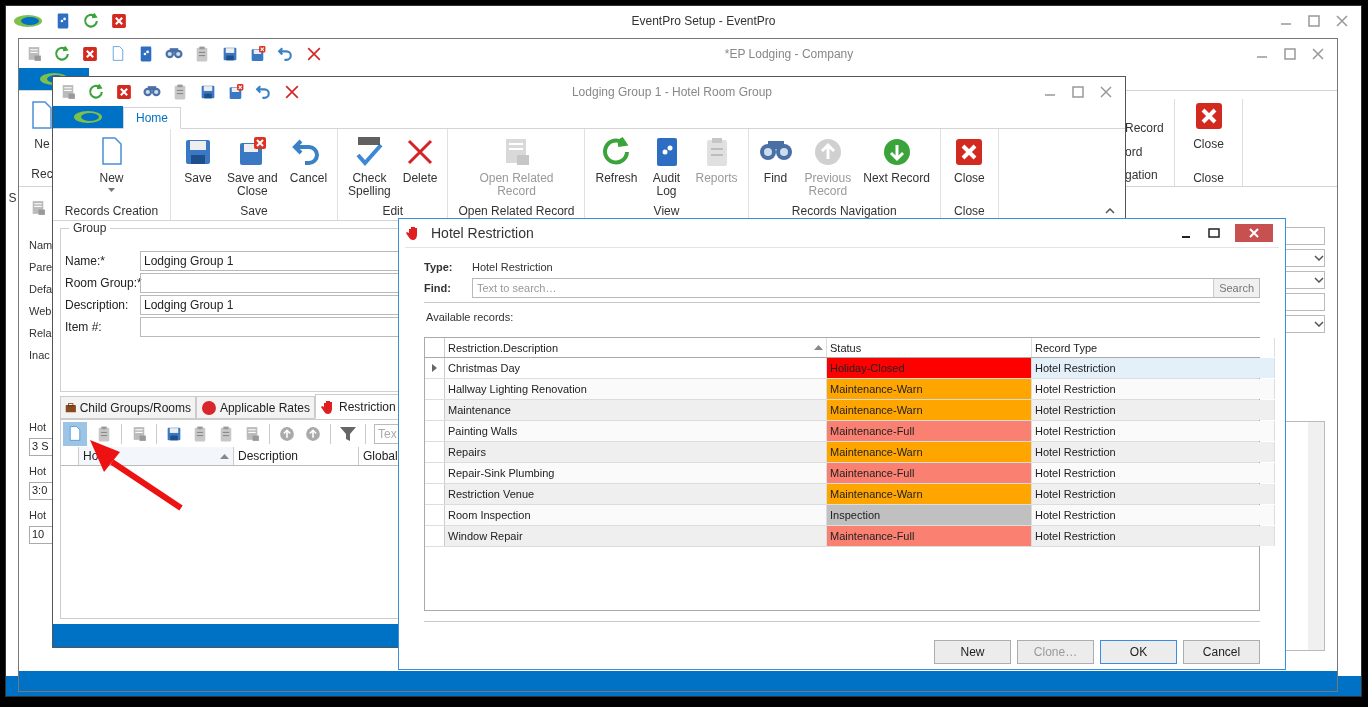 The height and width of the screenshot is (707, 1368). Describe the element at coordinates (636, 515) in the screenshot. I see `table-cell: Room Inspection` at that location.